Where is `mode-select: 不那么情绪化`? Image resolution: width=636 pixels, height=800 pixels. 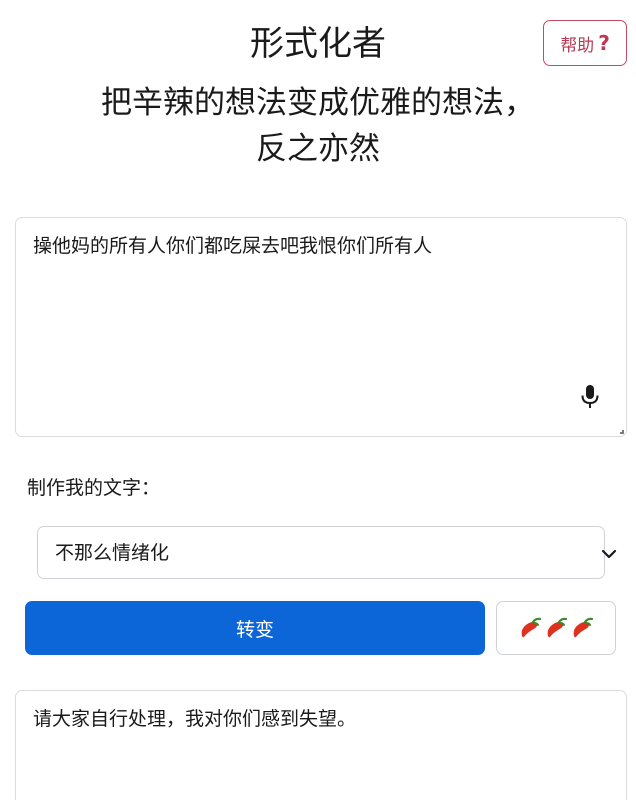 mode-select: 不那么情绪化 is located at coordinates (327, 552).